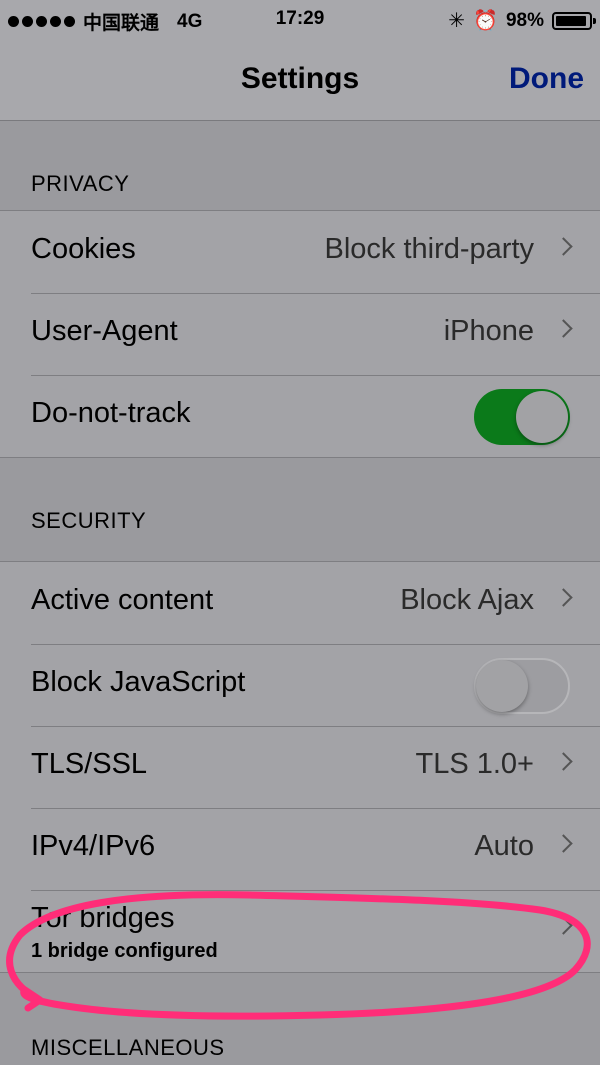 The height and width of the screenshot is (1065, 600). What do you see at coordinates (522, 686) in the screenshot?
I see `block-javascript-toggle` at bounding box center [522, 686].